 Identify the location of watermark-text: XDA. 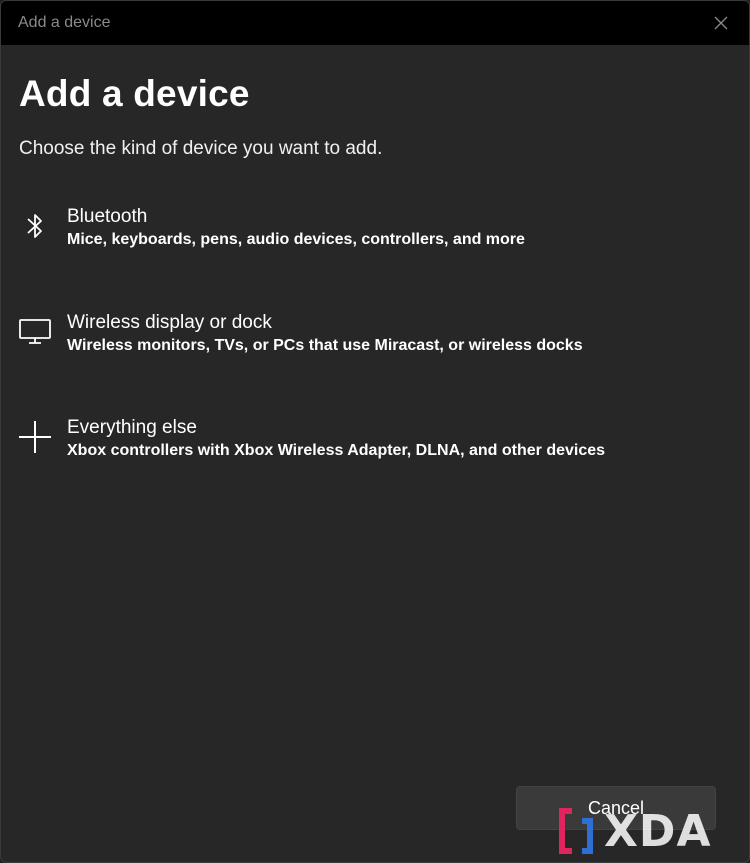
(658, 831).